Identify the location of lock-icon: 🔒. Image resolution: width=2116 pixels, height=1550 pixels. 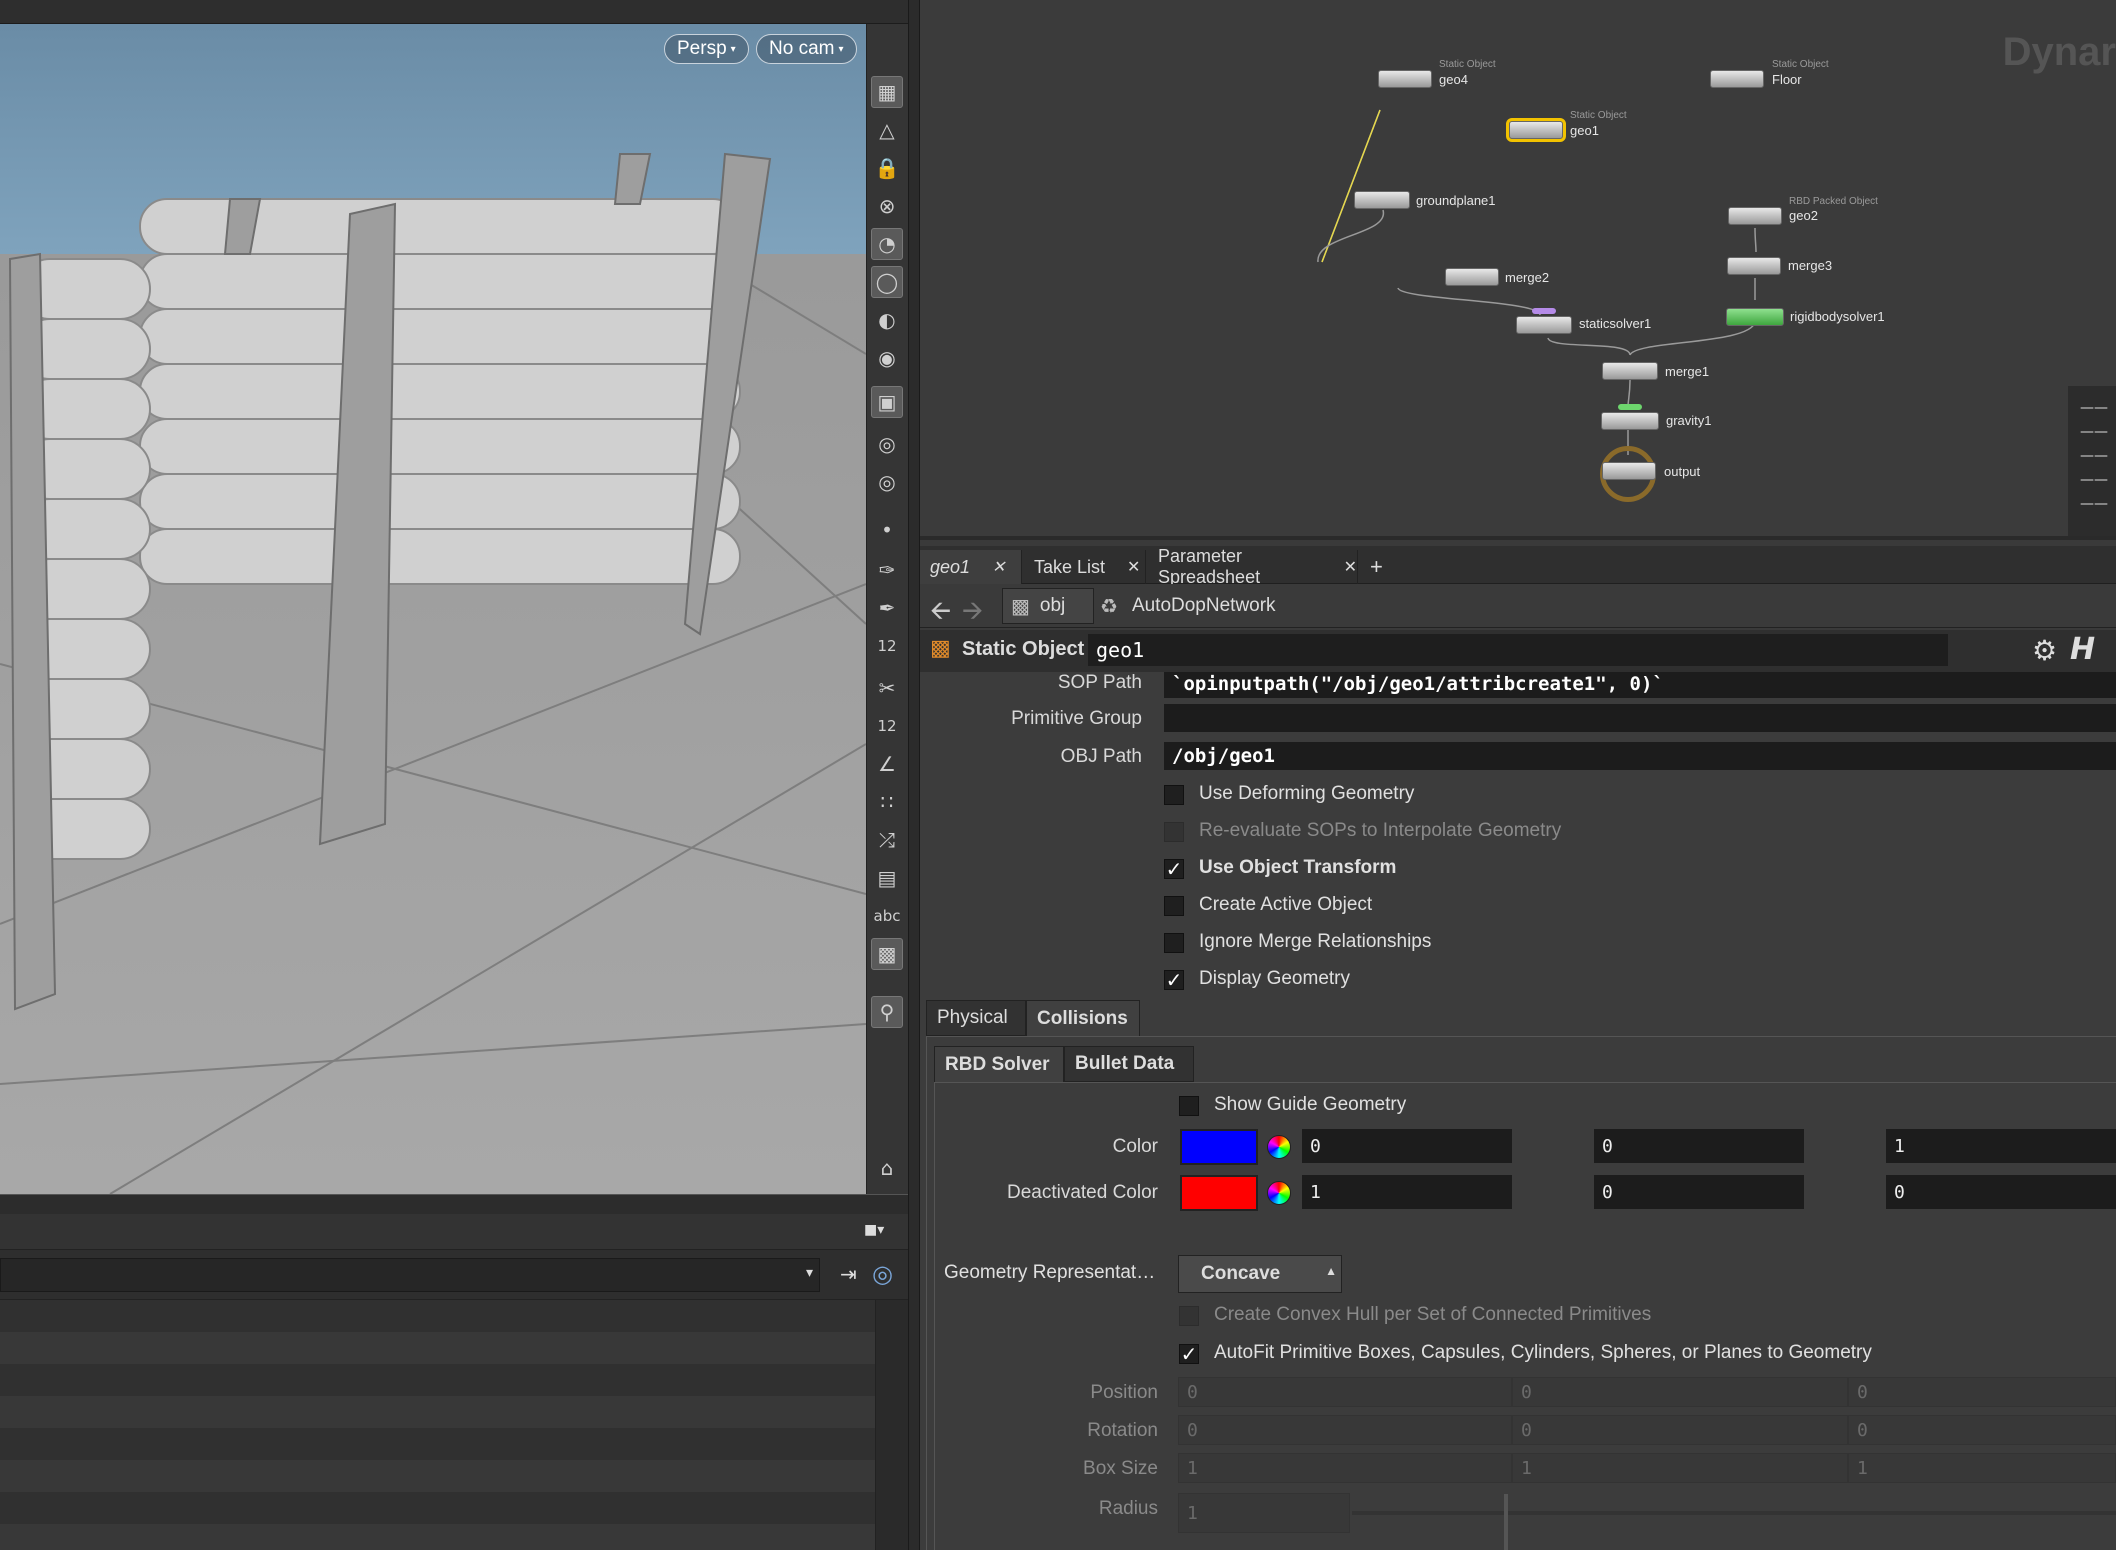
(887, 168).